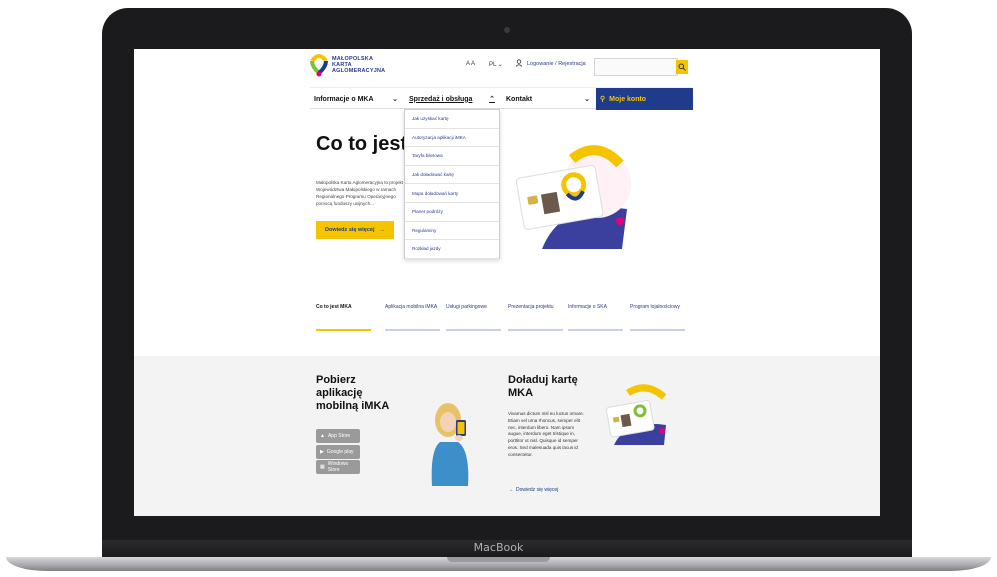 This screenshot has height=577, width=997. What do you see at coordinates (441, 99) in the screenshot?
I see `nav-label: Sprzedaż i obsługa` at bounding box center [441, 99].